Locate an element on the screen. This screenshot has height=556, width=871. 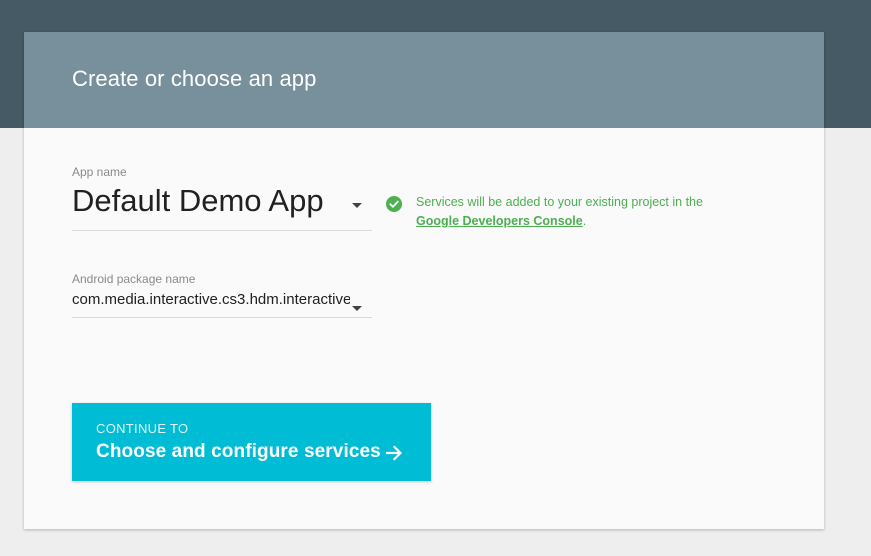
app-name-value: Default Demo App is located at coordinates (198, 201).